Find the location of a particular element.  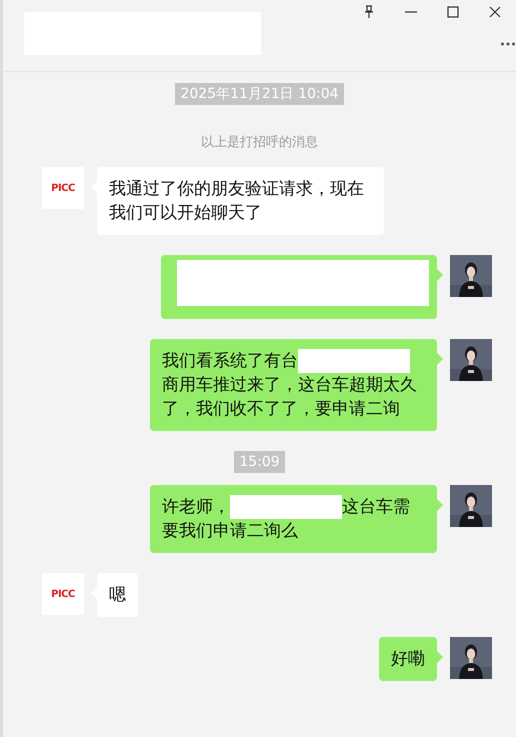

close-icon is located at coordinates (495, 12).